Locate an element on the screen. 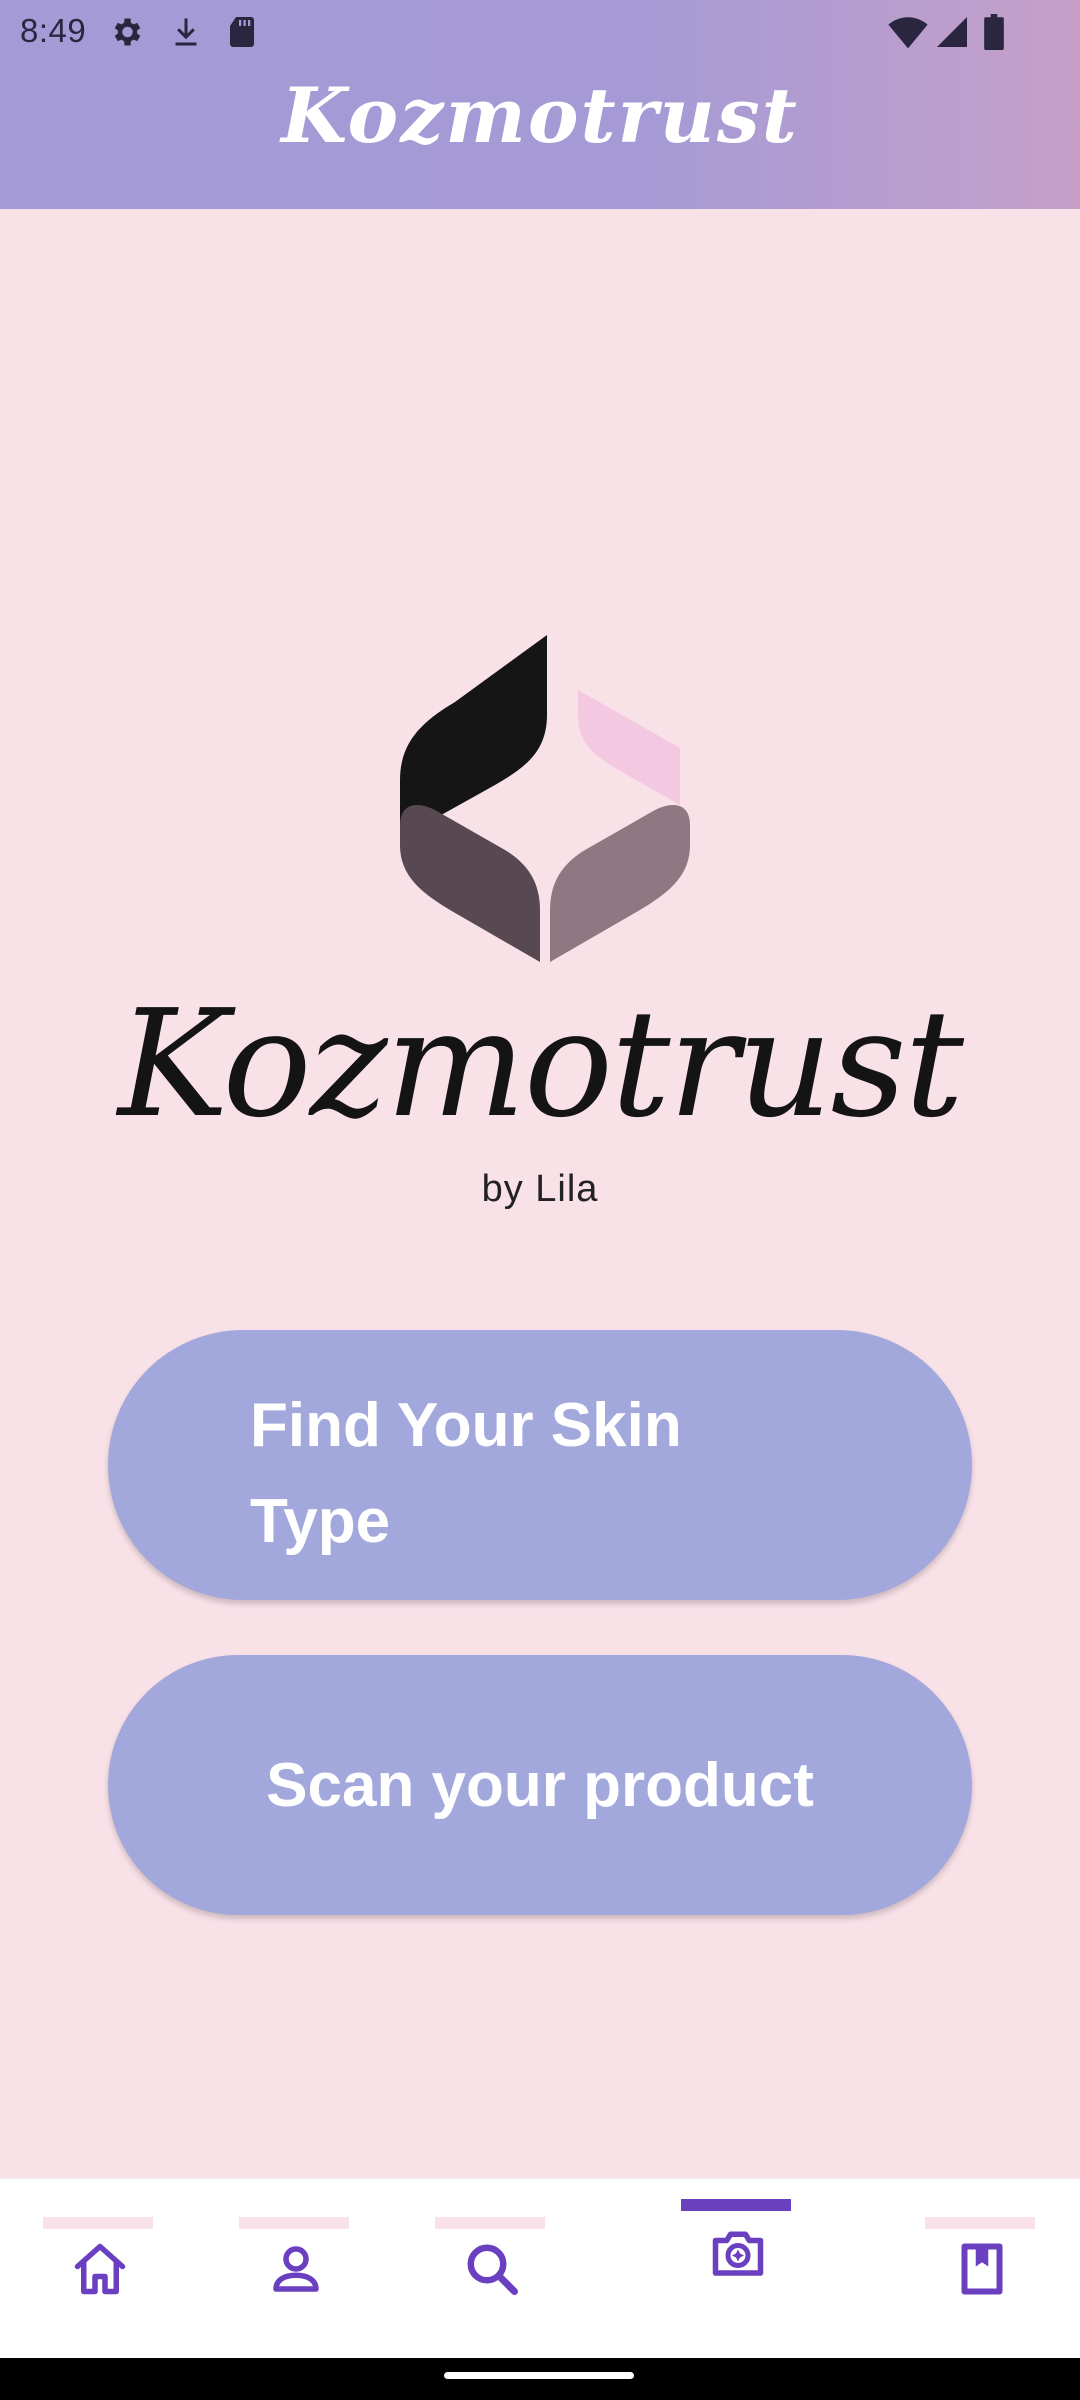 The image size is (1080, 2400). bottom-navigation is located at coordinates (540, 2268).